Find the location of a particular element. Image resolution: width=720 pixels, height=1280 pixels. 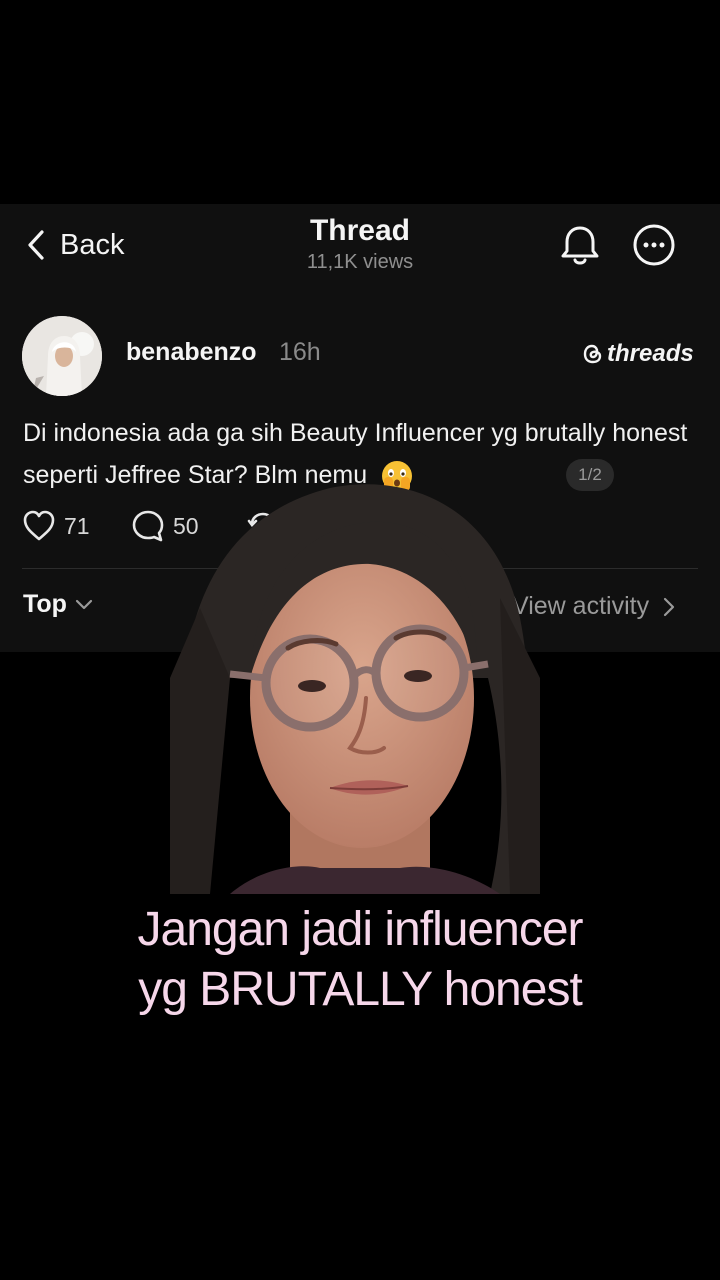

page-title: Thread is located at coordinates (360, 230).